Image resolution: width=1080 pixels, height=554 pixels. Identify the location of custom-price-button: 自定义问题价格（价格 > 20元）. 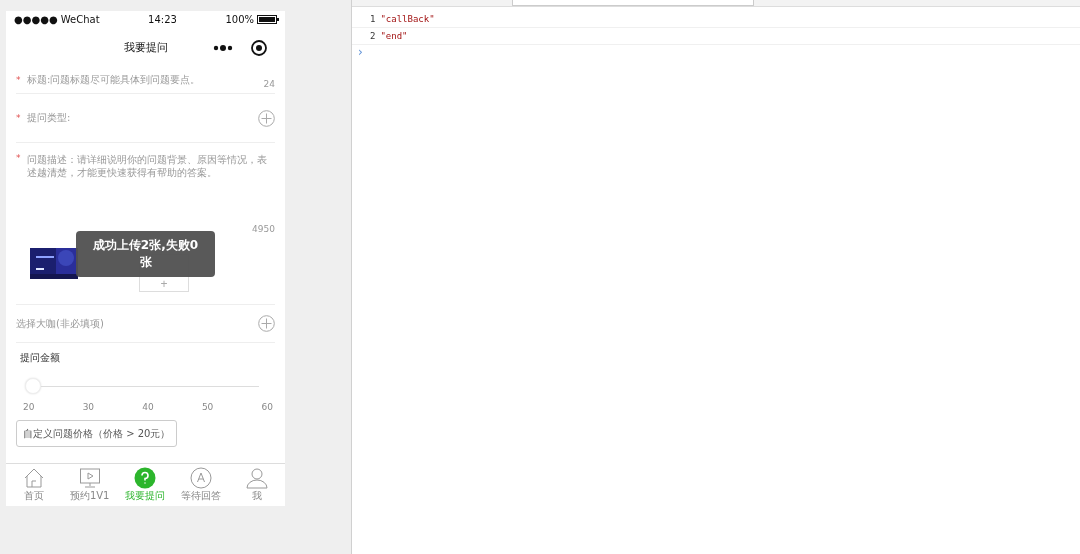
(97, 433).